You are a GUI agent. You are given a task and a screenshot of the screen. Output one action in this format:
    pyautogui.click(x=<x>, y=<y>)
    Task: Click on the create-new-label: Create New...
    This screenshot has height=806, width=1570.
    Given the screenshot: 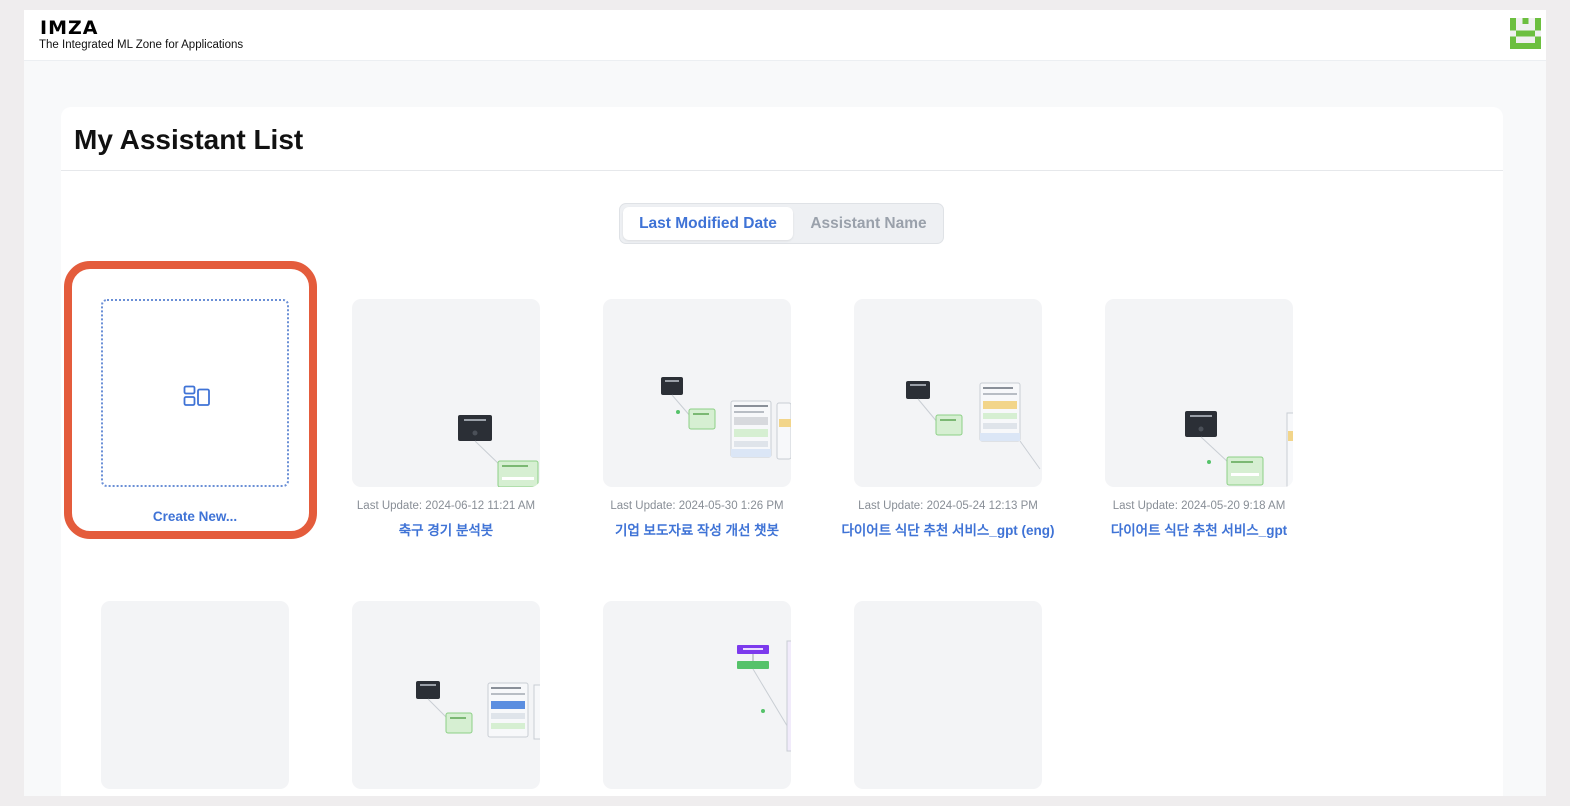 What is the action you would take?
    pyautogui.click(x=195, y=516)
    